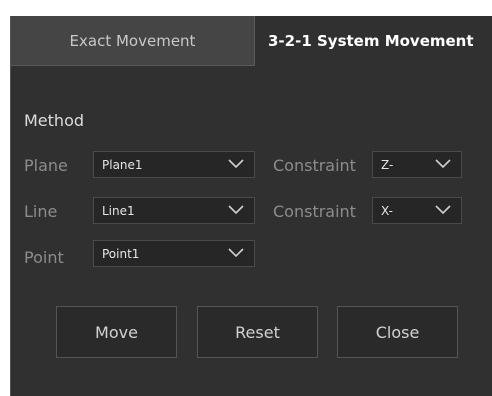  Describe the element at coordinates (314, 211) in the screenshot. I see `line-constraint-label: Constraint` at that location.